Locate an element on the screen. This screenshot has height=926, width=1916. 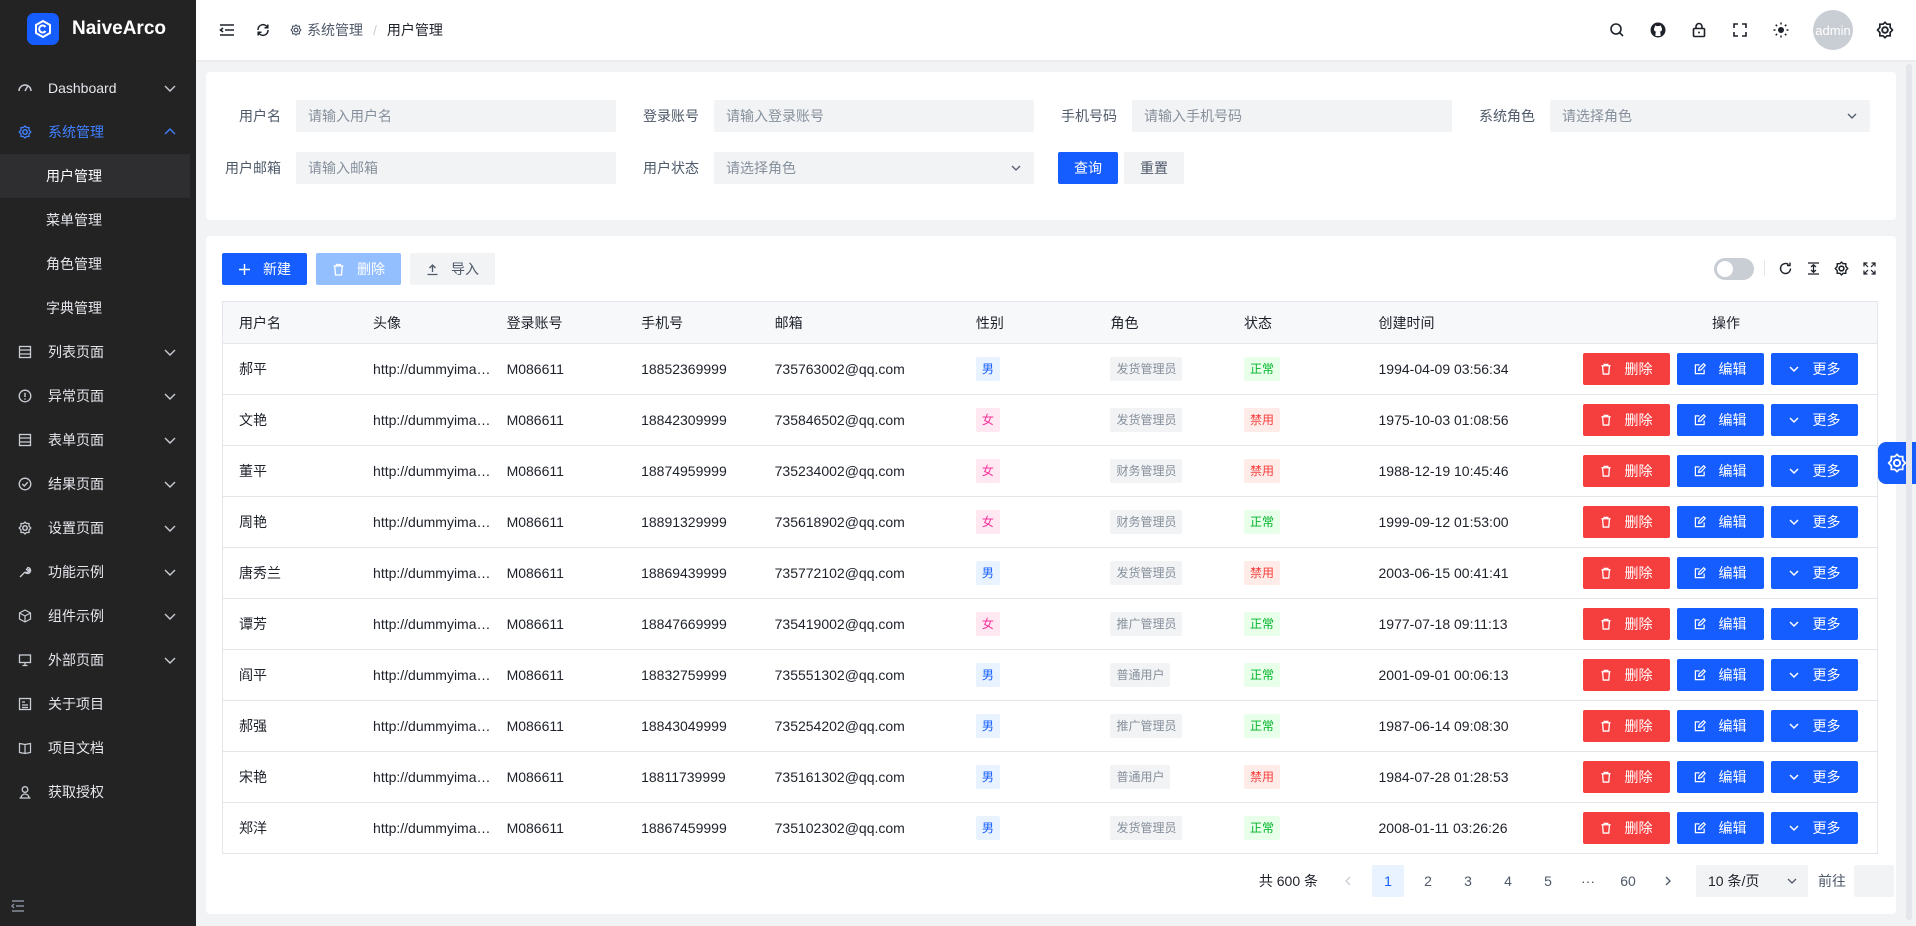
search-icon is located at coordinates (1617, 30).